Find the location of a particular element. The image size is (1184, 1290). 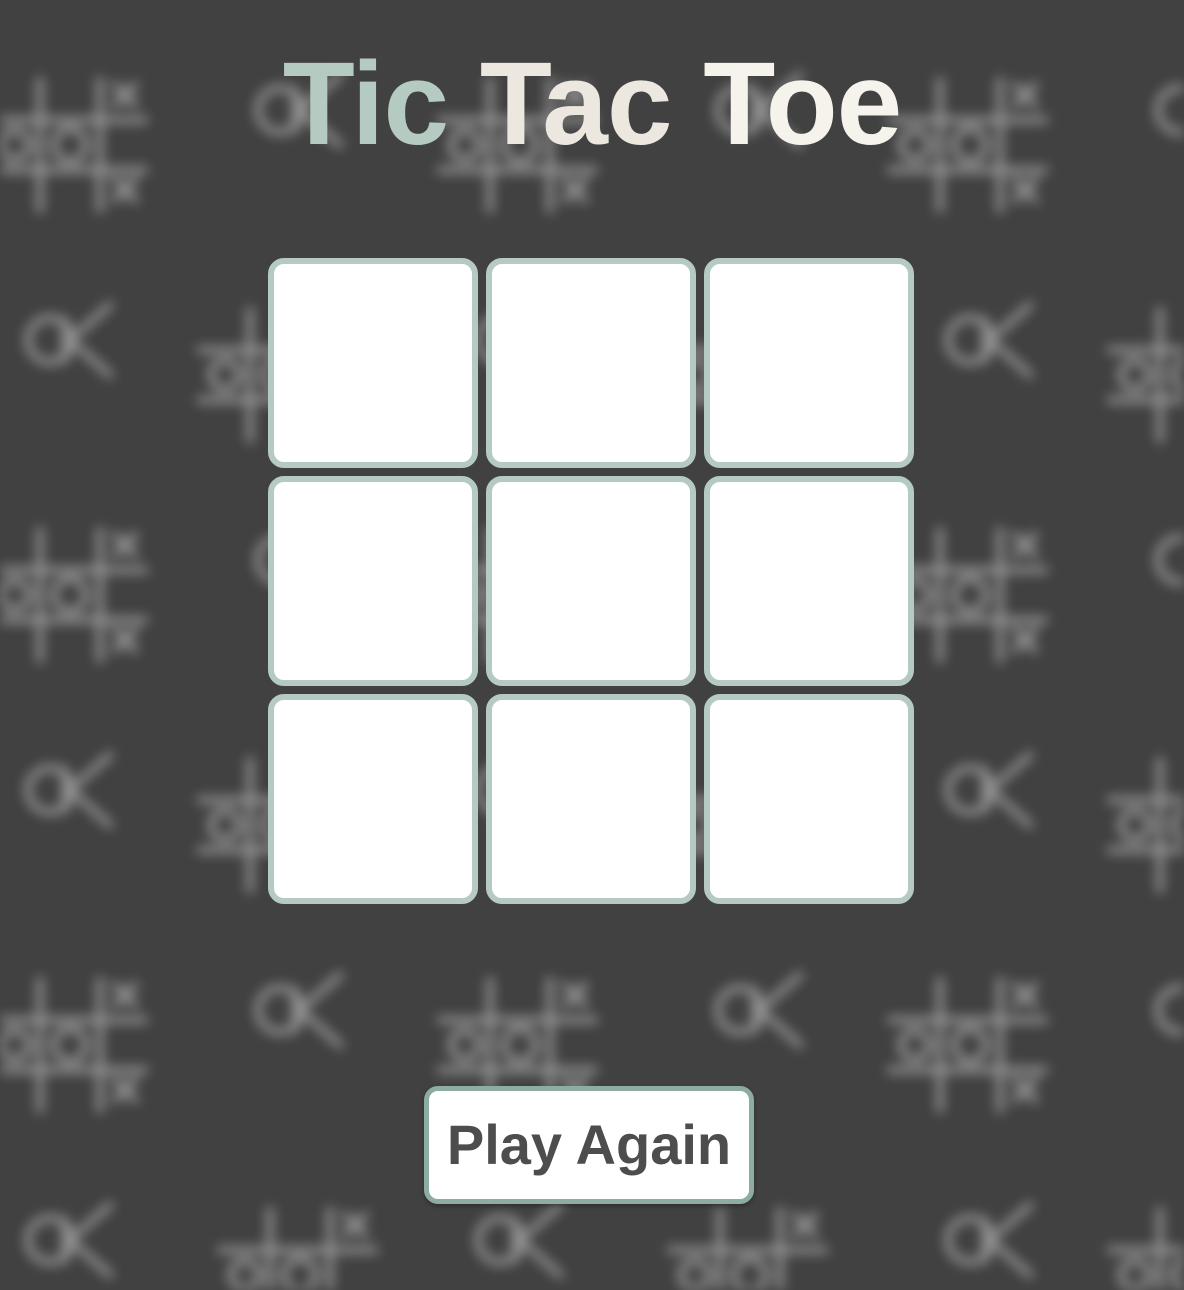

title-word-tic: Tic is located at coordinates (365, 104).